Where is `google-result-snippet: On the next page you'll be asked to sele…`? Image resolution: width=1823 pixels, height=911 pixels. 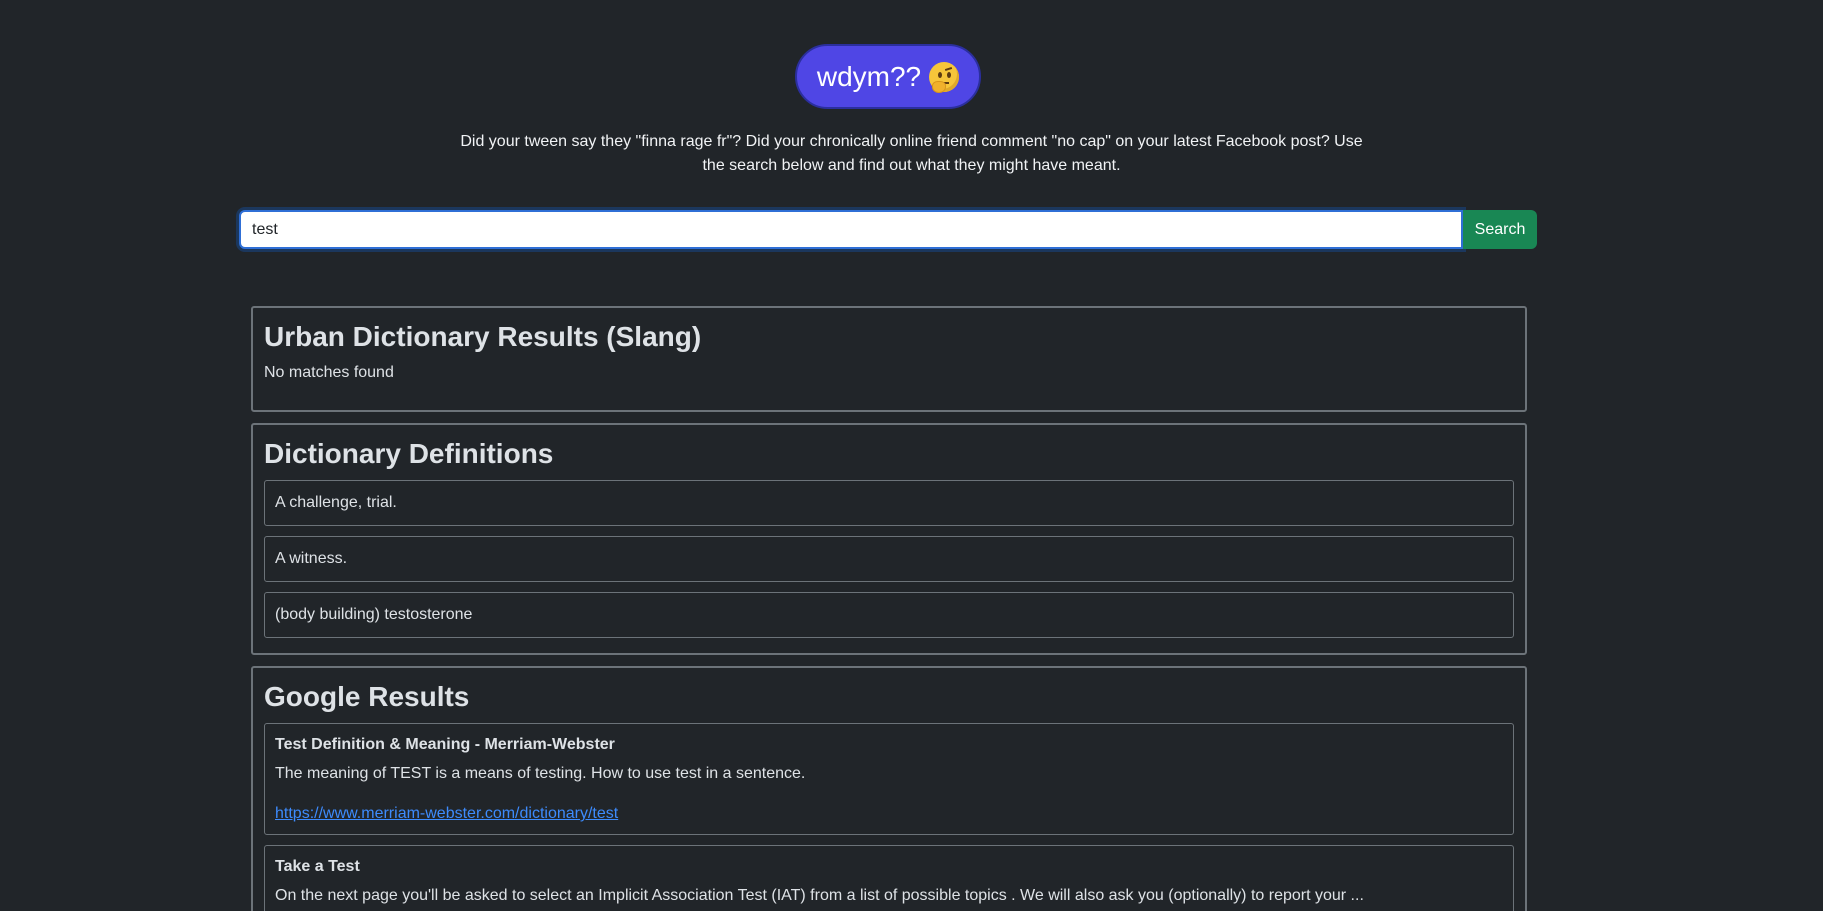 google-result-snippet: On the next page you'll be asked to sele… is located at coordinates (819, 895).